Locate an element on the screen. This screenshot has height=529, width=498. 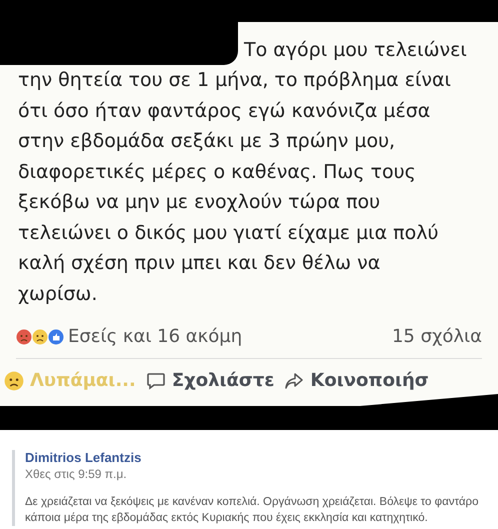
post-text: Το αγόρι μου τελειώνει is located at coordinates (355, 50).